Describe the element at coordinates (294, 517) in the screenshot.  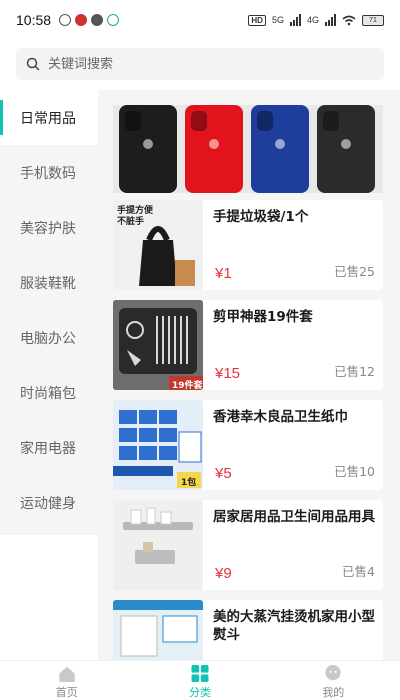
I see `product-title: 居家居用品卫生间用品用具` at that location.